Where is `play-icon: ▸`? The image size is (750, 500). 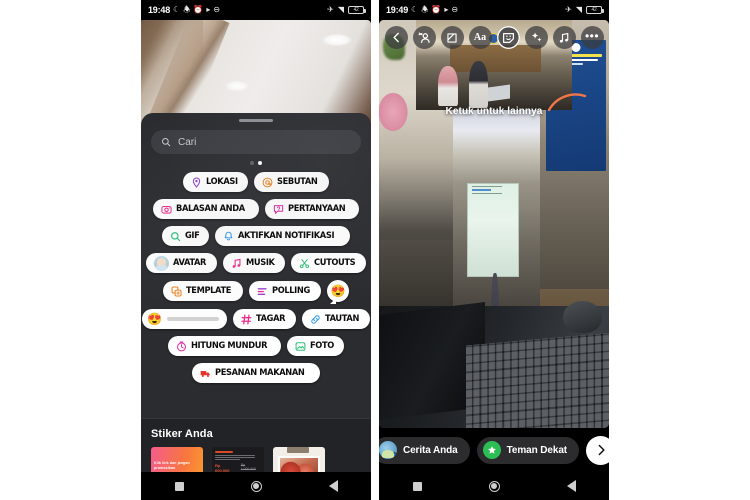
play-icon: ▸ is located at coordinates (208, 9).